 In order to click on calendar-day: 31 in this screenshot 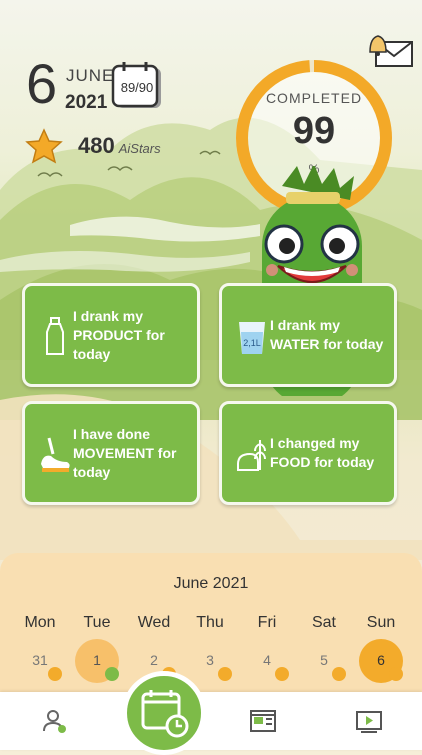, I will do `click(40, 660)`.